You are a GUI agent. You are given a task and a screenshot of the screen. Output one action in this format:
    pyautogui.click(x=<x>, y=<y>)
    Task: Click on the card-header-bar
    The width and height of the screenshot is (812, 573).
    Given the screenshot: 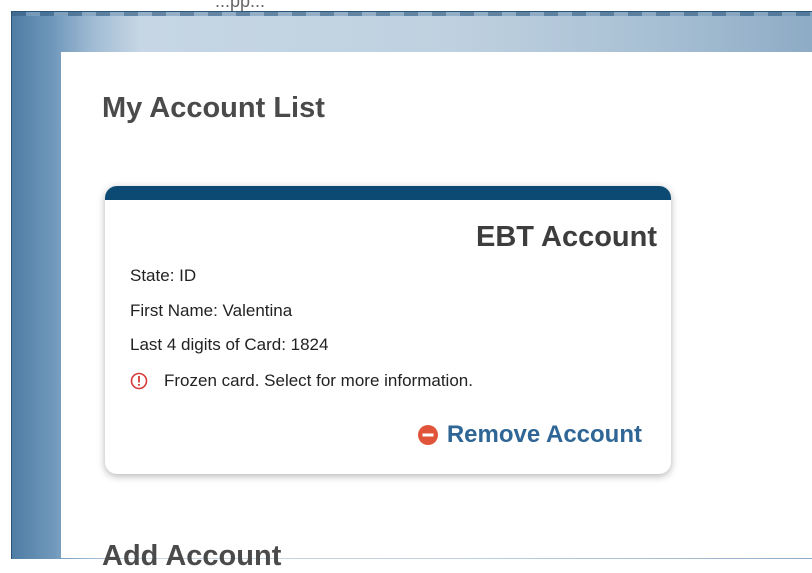 What is the action you would take?
    pyautogui.click(x=388, y=193)
    